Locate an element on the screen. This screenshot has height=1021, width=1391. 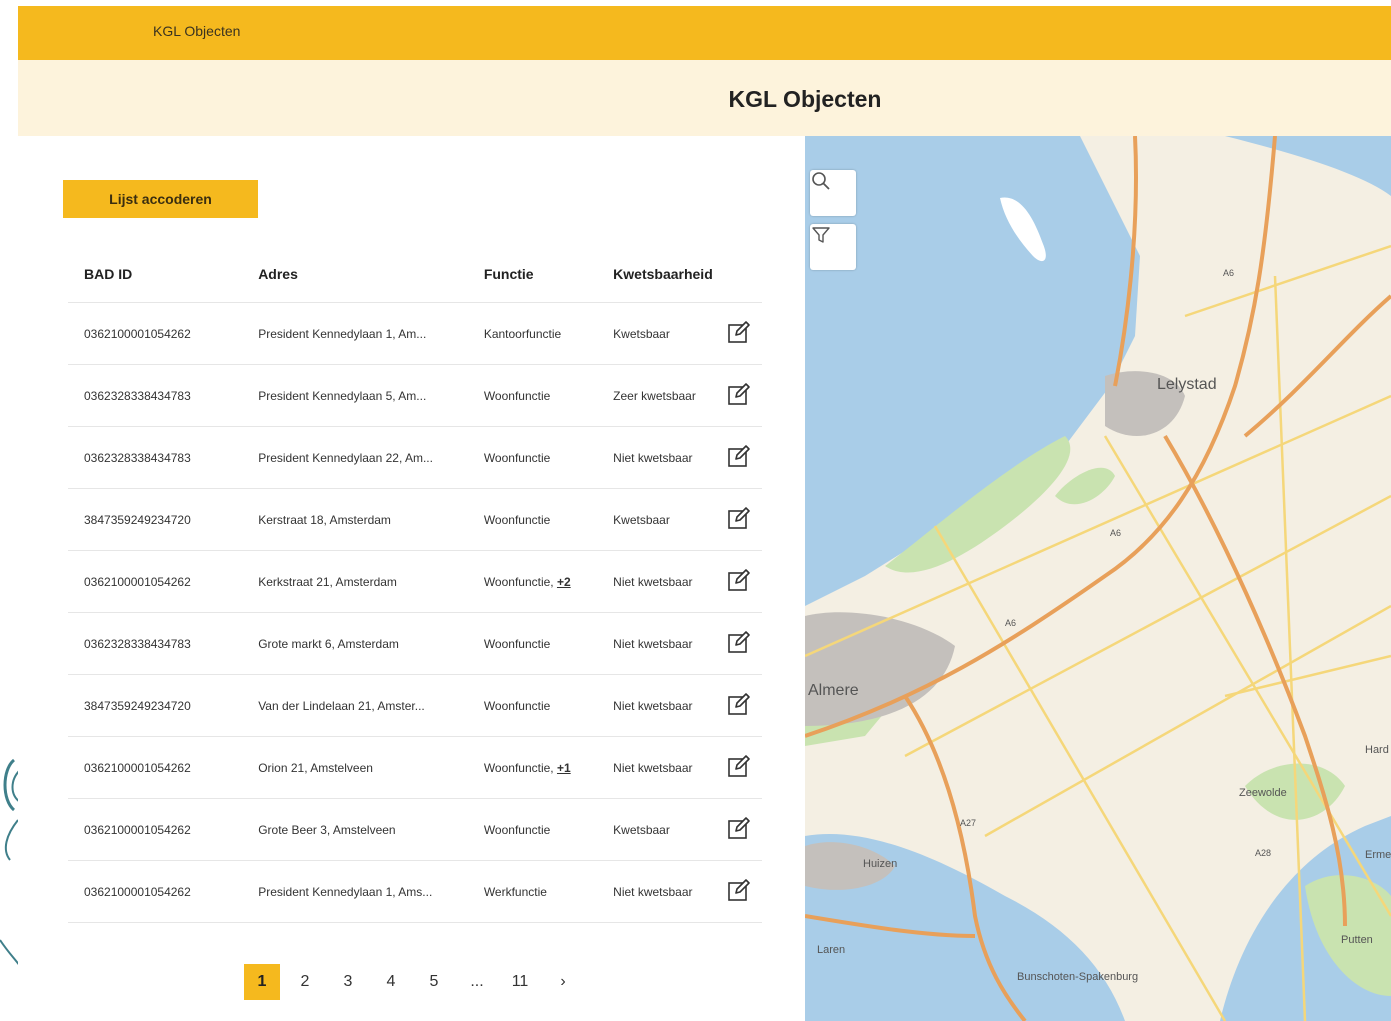
cell-vulnerability: Zeer kwetsbaar is located at coordinates (670, 395).